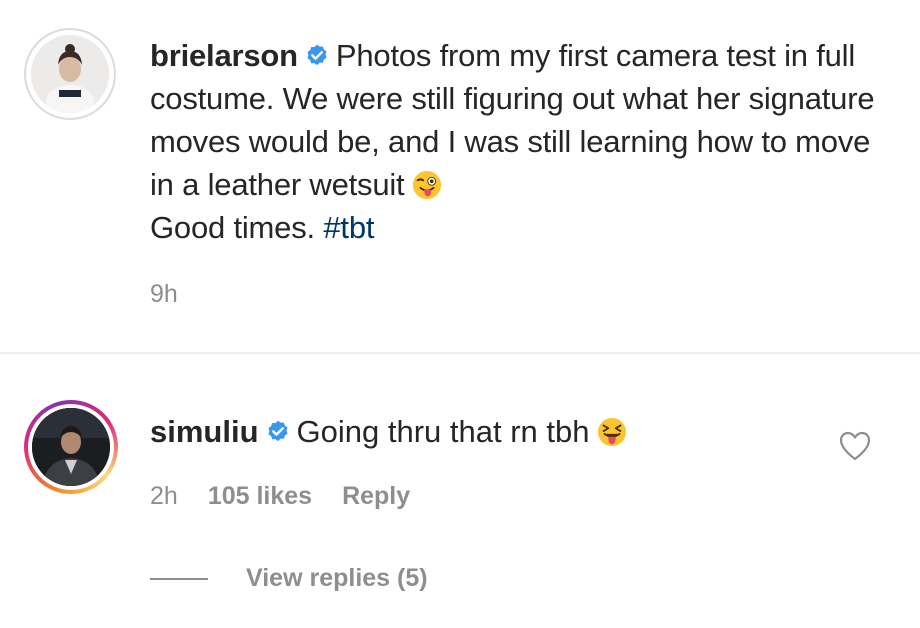 This screenshot has width=920, height=628. What do you see at coordinates (224, 55) in the screenshot?
I see `caption-username: brielarson` at bounding box center [224, 55].